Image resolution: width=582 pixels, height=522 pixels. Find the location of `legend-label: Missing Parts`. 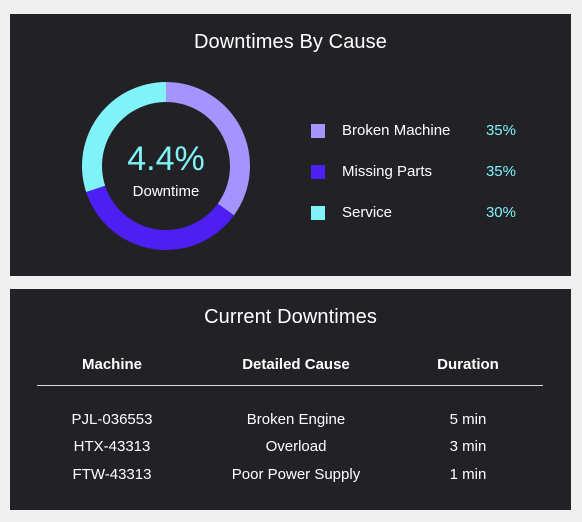

legend-label: Missing Parts is located at coordinates (387, 171).